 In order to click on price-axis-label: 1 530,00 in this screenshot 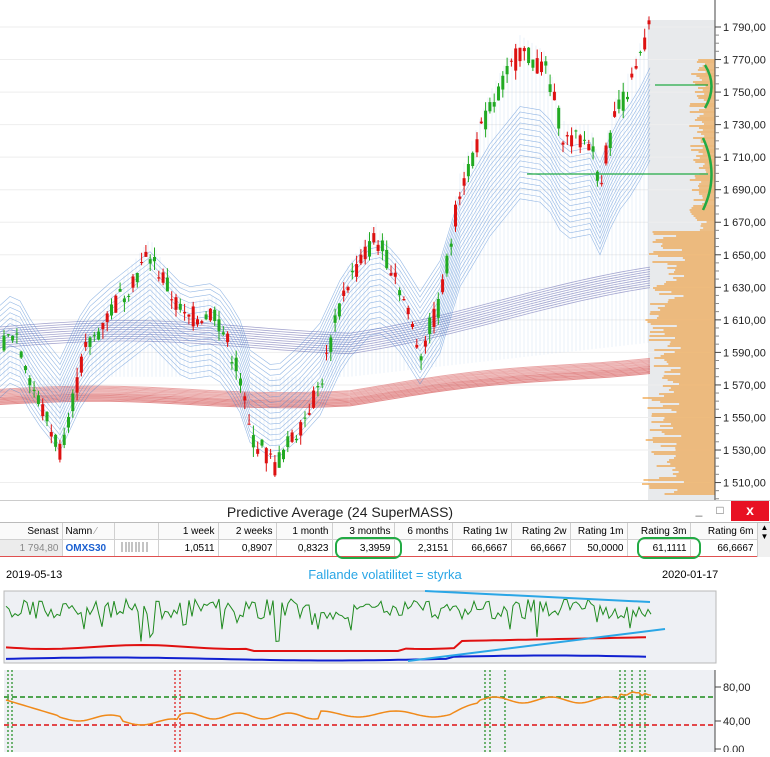, I will do `click(744, 451)`.